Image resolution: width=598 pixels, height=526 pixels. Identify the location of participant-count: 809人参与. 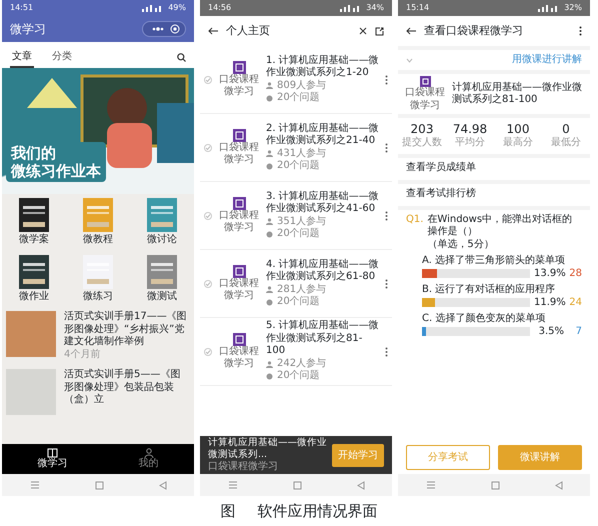
(301, 86).